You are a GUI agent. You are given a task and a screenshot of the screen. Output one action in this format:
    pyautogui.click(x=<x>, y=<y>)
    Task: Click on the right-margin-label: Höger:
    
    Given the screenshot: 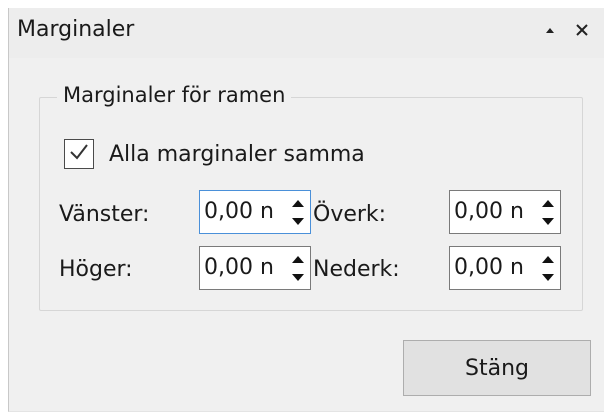 What is the action you would take?
    pyautogui.click(x=96, y=269)
    